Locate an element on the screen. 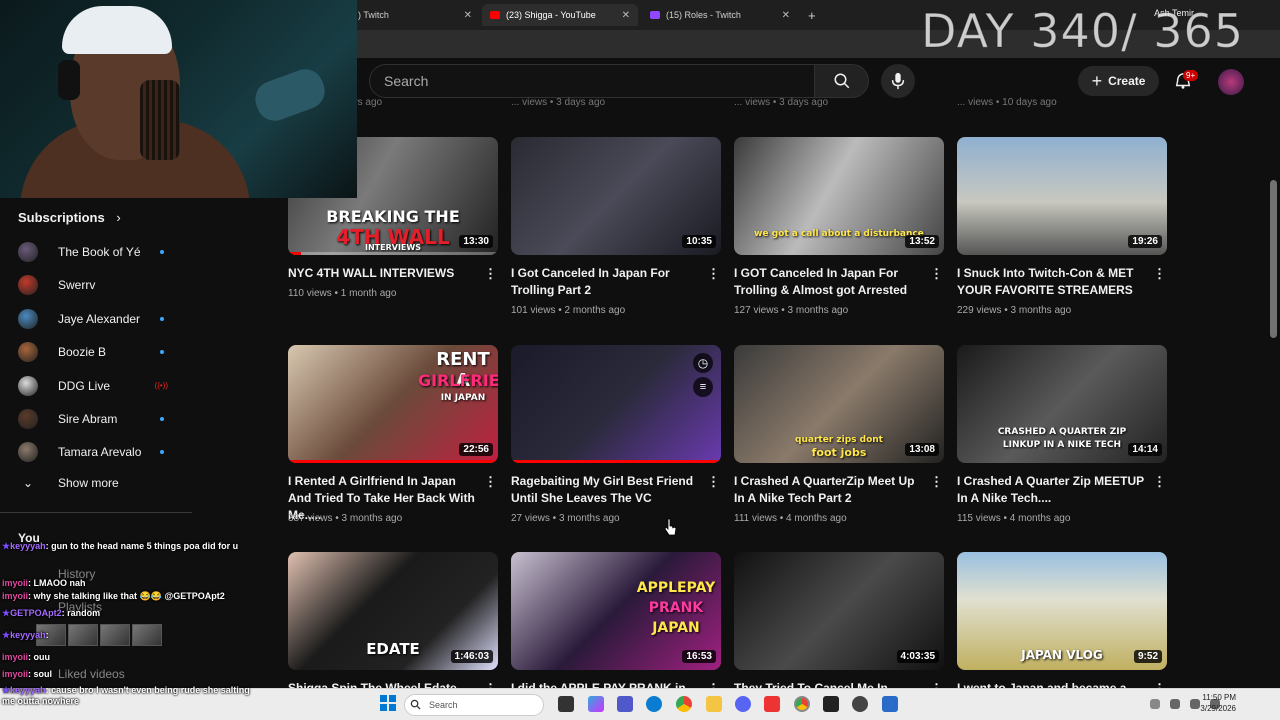 The width and height of the screenshot is (1280, 720). taskbar-search: Search is located at coordinates (474, 705).